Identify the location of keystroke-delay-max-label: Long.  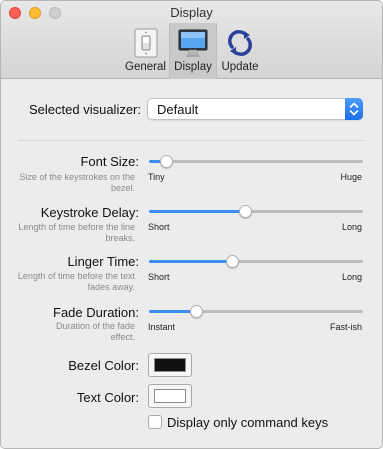
(351, 227).